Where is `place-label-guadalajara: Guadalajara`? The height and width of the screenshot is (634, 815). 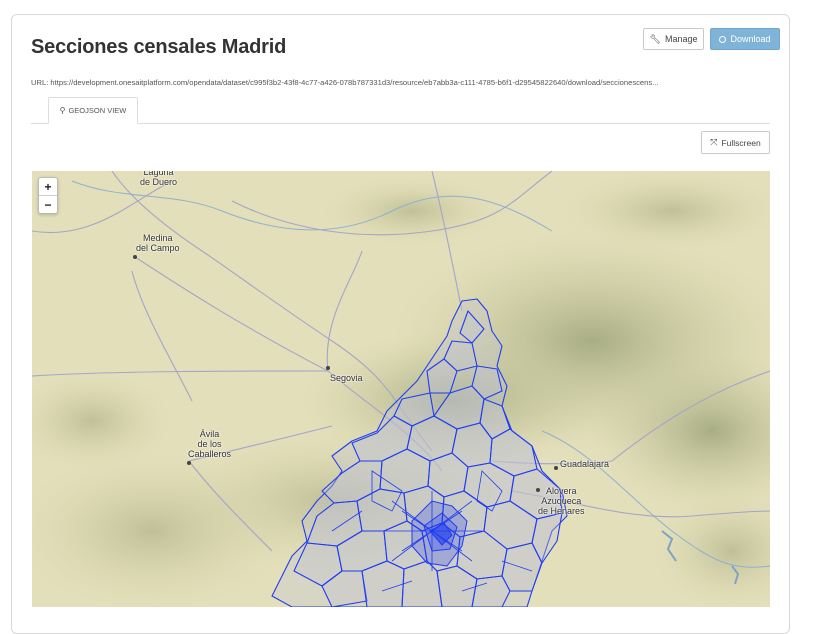 place-label-guadalajara: Guadalajara is located at coordinates (585, 464).